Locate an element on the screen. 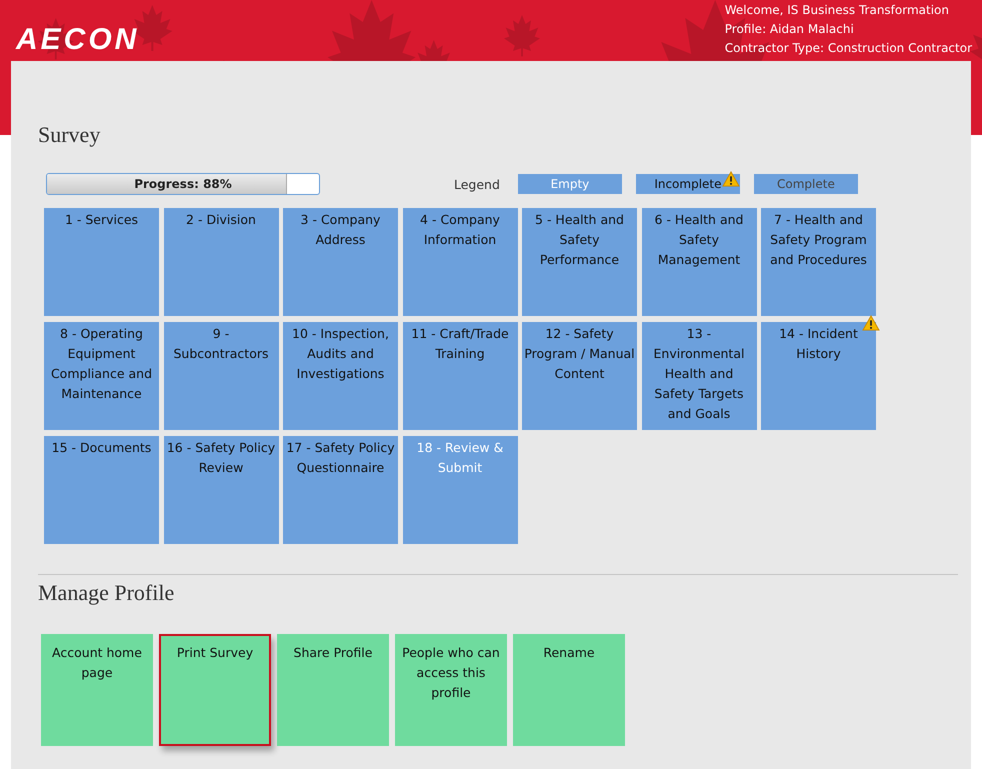  legend-item: Complete is located at coordinates (806, 184).